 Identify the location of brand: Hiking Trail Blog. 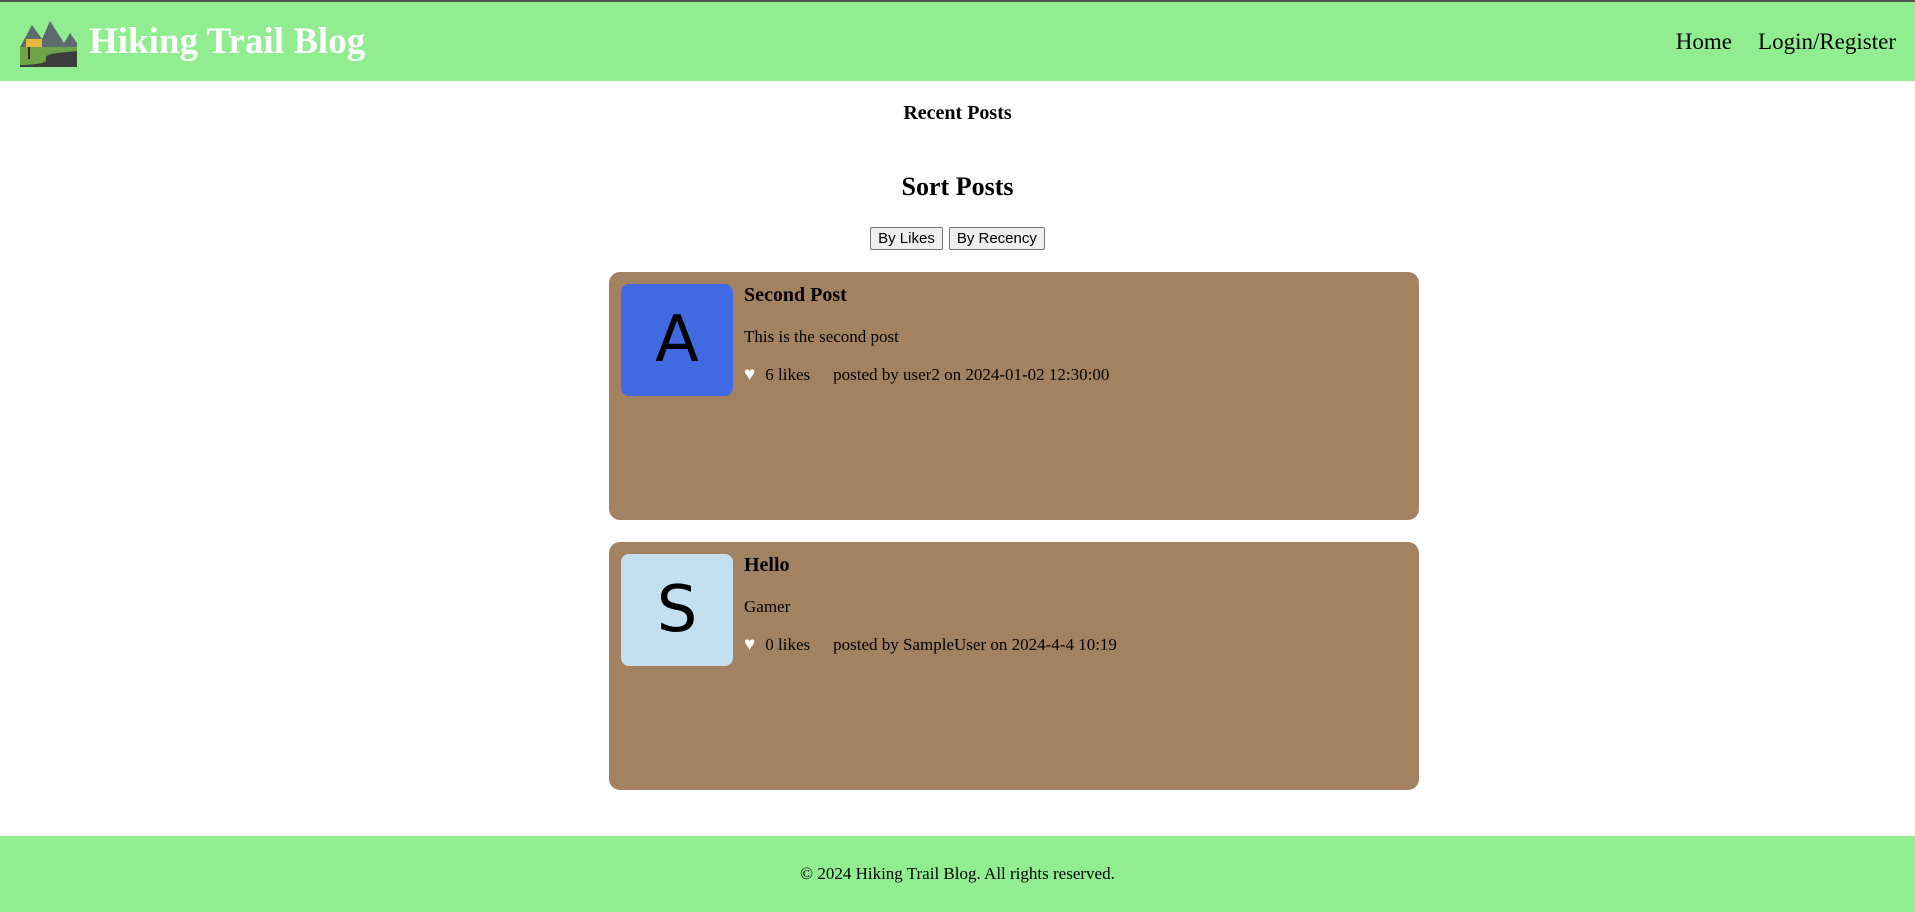
(192, 42).